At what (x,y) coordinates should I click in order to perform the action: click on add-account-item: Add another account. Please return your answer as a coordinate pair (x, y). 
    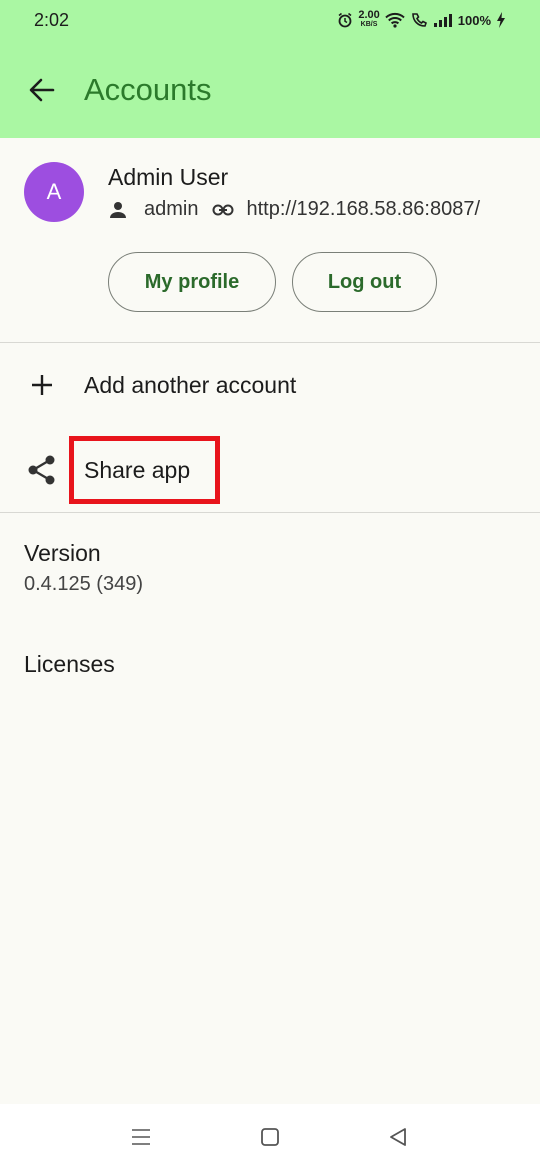
    Looking at the image, I should click on (270, 385).